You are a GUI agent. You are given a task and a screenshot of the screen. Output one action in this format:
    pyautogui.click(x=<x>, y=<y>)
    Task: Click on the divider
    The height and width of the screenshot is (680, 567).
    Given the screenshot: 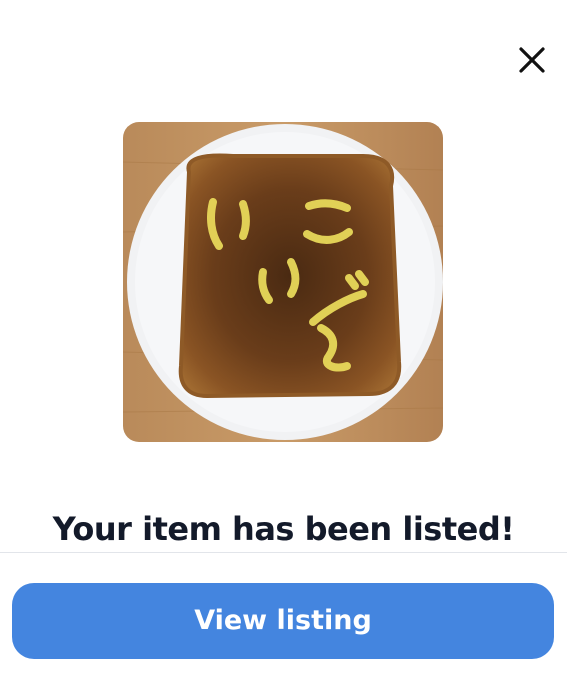 What is the action you would take?
    pyautogui.click(x=283, y=552)
    